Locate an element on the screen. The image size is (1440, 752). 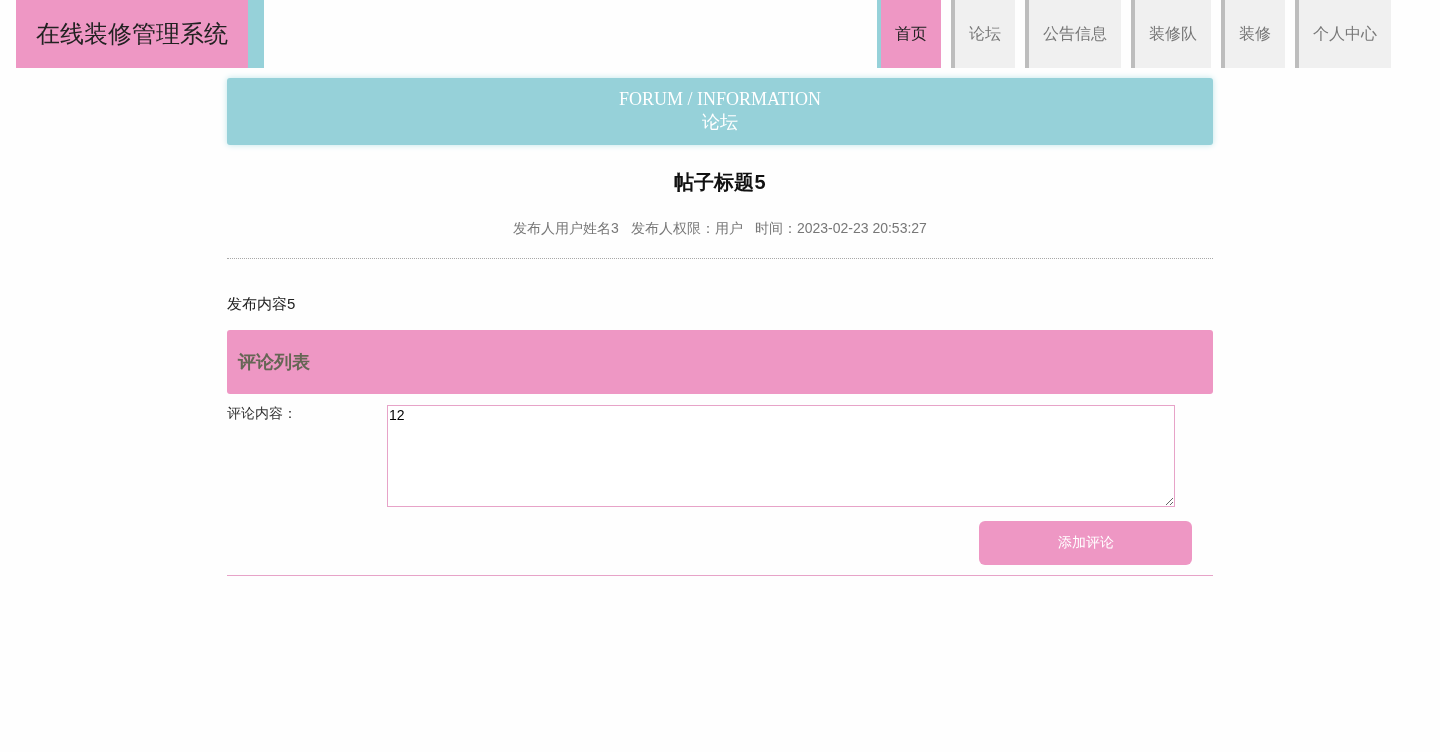
comments-heading: 评论列表 is located at coordinates (274, 362).